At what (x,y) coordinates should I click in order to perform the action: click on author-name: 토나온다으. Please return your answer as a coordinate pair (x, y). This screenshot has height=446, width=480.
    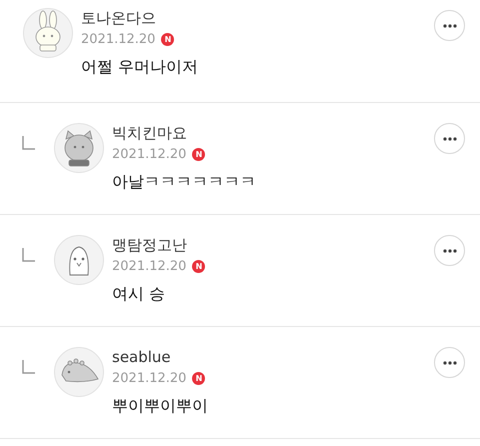
    Looking at the image, I should click on (280, 18).